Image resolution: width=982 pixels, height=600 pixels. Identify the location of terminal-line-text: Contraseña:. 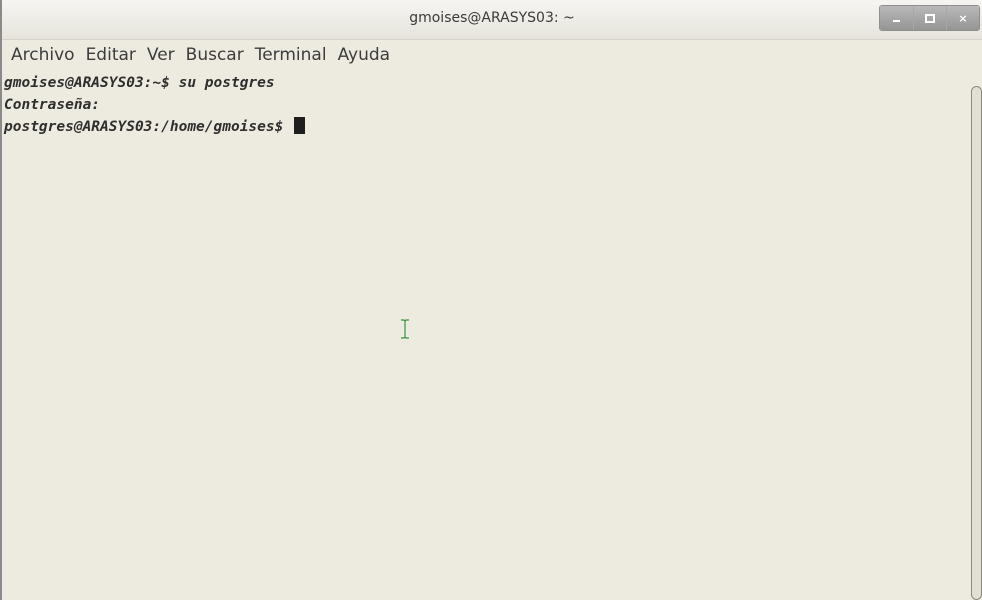
(52, 105).